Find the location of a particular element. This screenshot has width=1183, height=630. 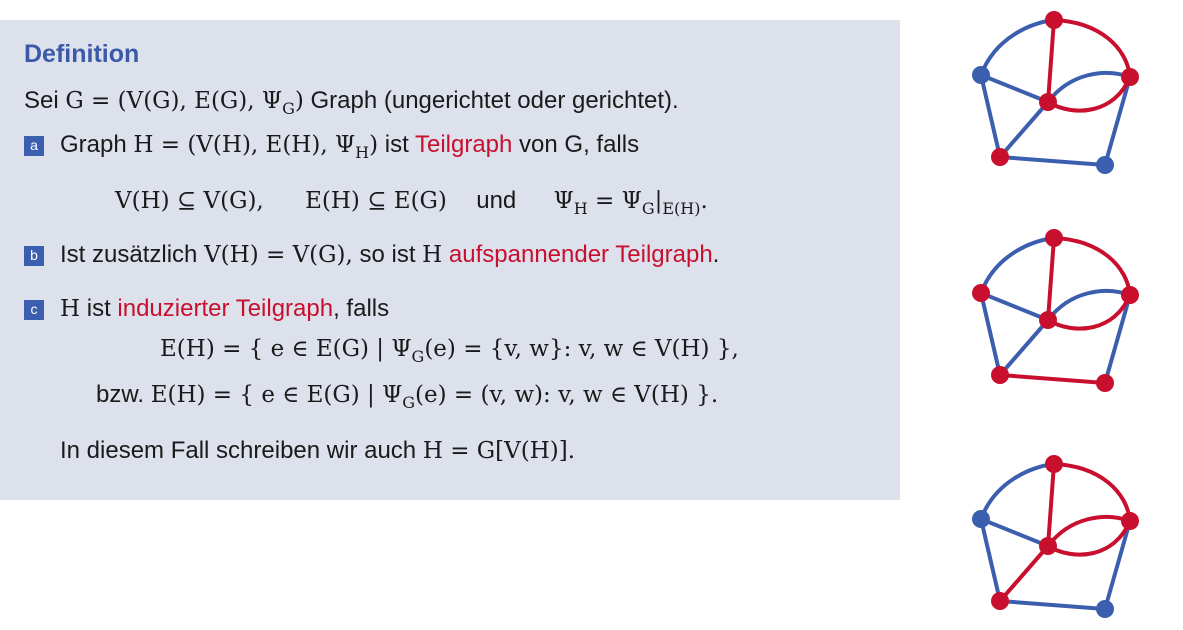

item-c-text-pre: ist is located at coordinates (98, 308).